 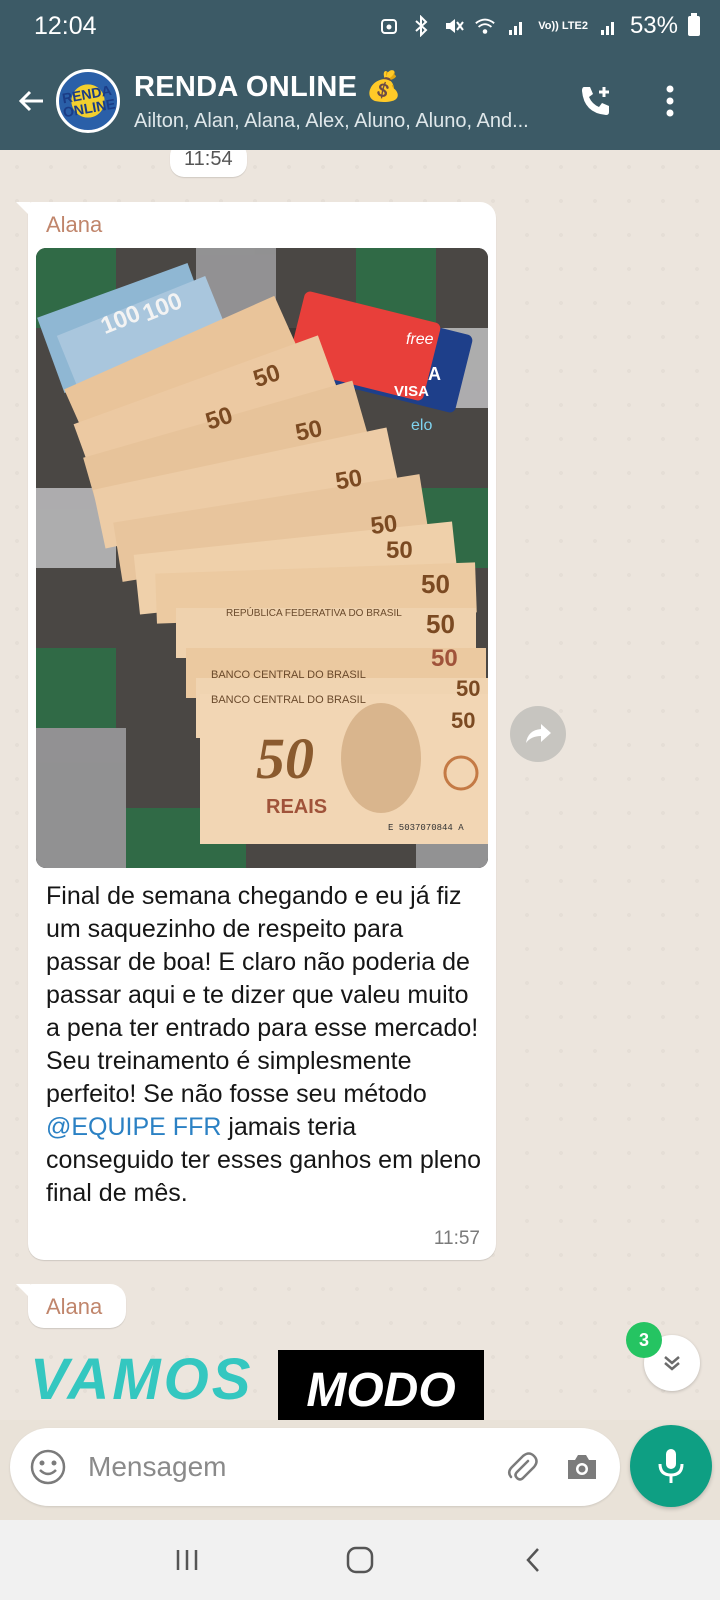 I want to click on promo-text-left: VAMOS, so click(x=142, y=1379).